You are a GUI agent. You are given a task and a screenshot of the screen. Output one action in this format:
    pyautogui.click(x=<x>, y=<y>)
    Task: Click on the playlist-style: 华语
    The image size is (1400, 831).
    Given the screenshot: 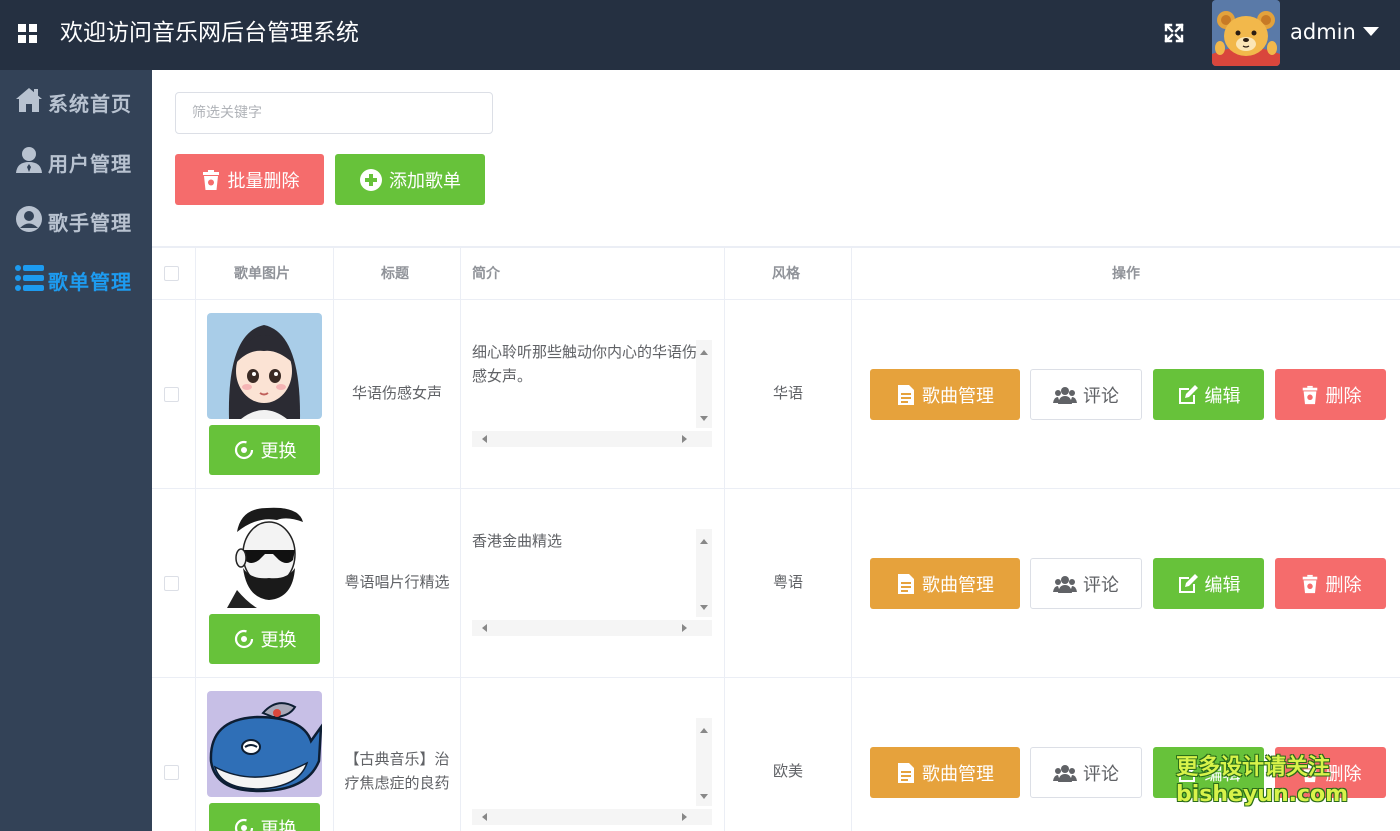 What is the action you would take?
    pyautogui.click(x=787, y=393)
    